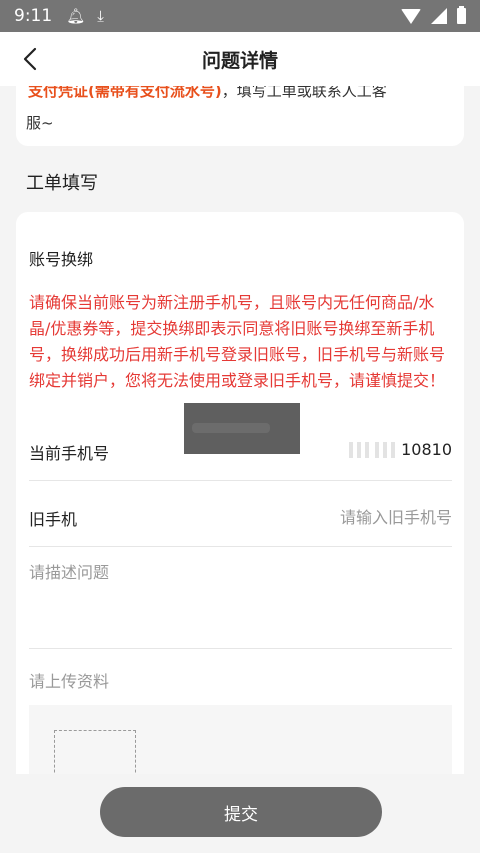  I want to click on notice-rest: ，填写工单或联系人工客, so click(304, 93).